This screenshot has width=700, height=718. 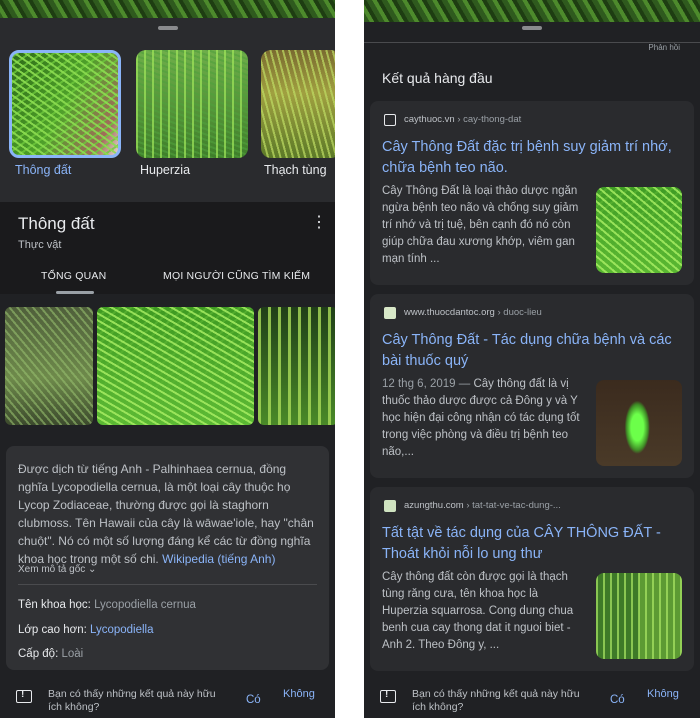 I want to click on fact-label: Tên khoa học:, so click(x=56, y=605).